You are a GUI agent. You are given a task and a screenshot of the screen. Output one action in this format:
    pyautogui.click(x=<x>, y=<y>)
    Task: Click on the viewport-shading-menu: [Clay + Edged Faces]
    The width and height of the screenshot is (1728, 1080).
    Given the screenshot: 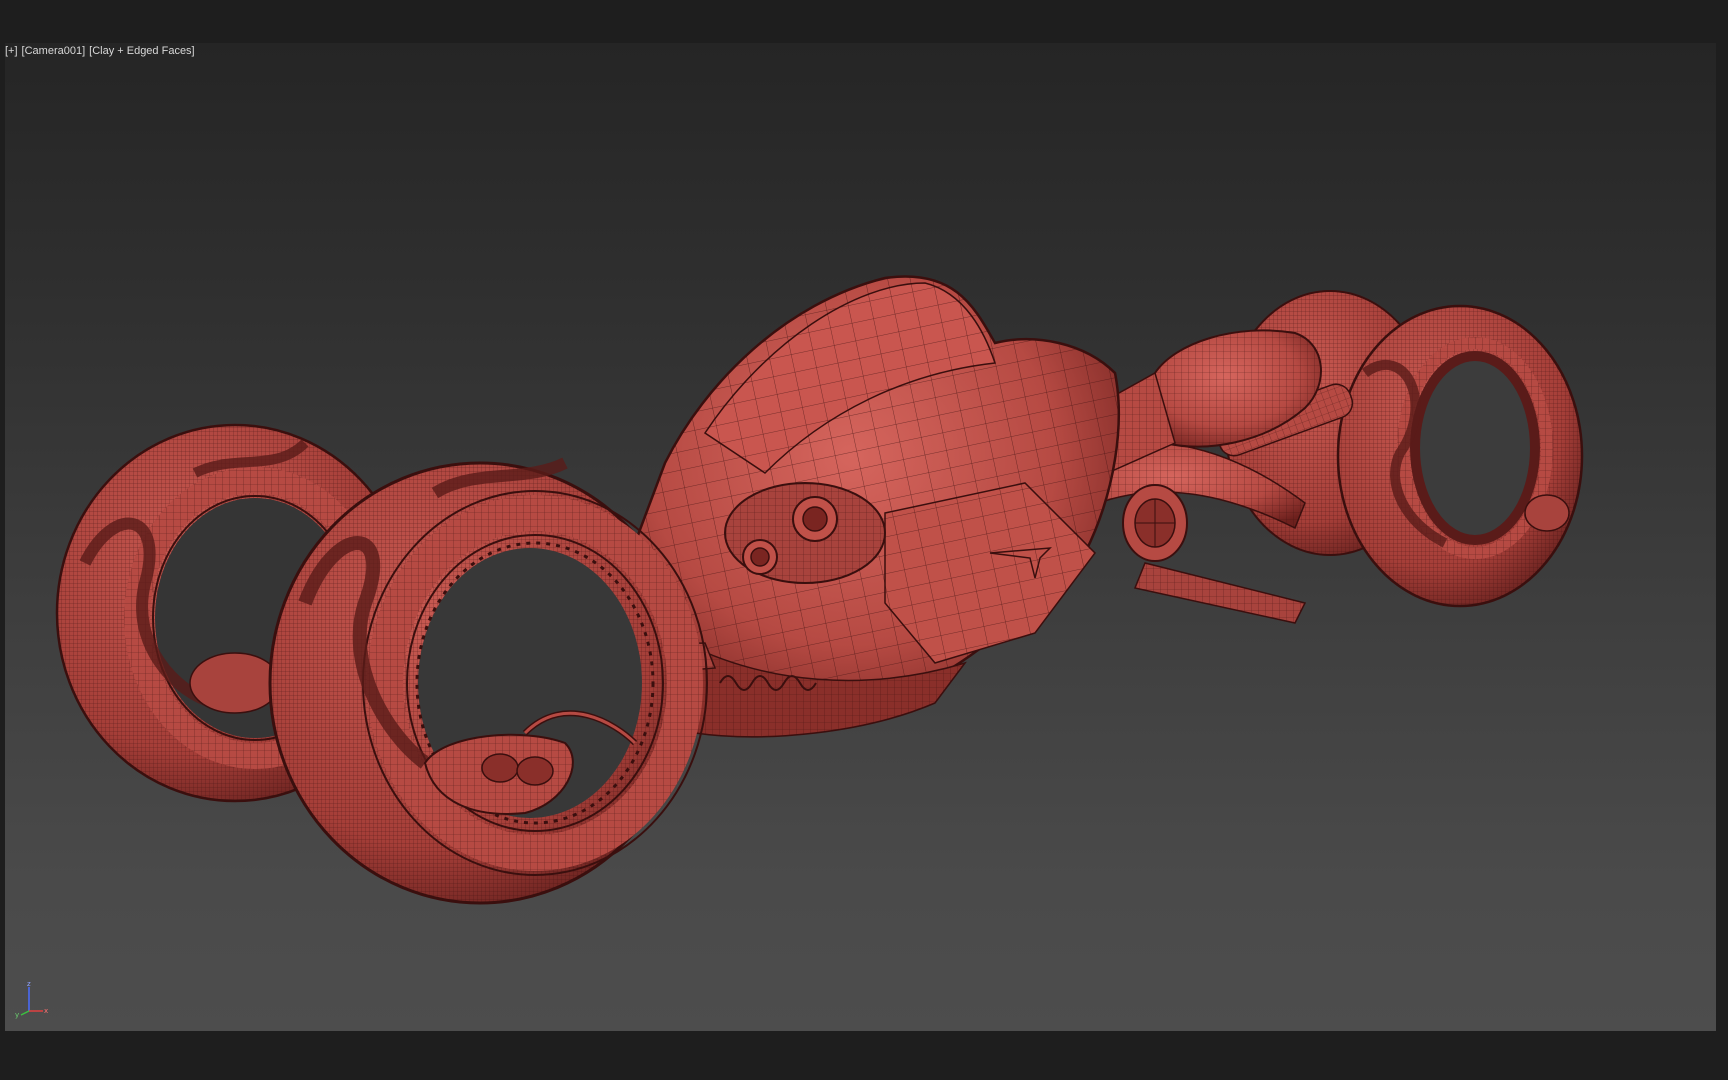 What is the action you would take?
    pyautogui.click(x=141, y=51)
    